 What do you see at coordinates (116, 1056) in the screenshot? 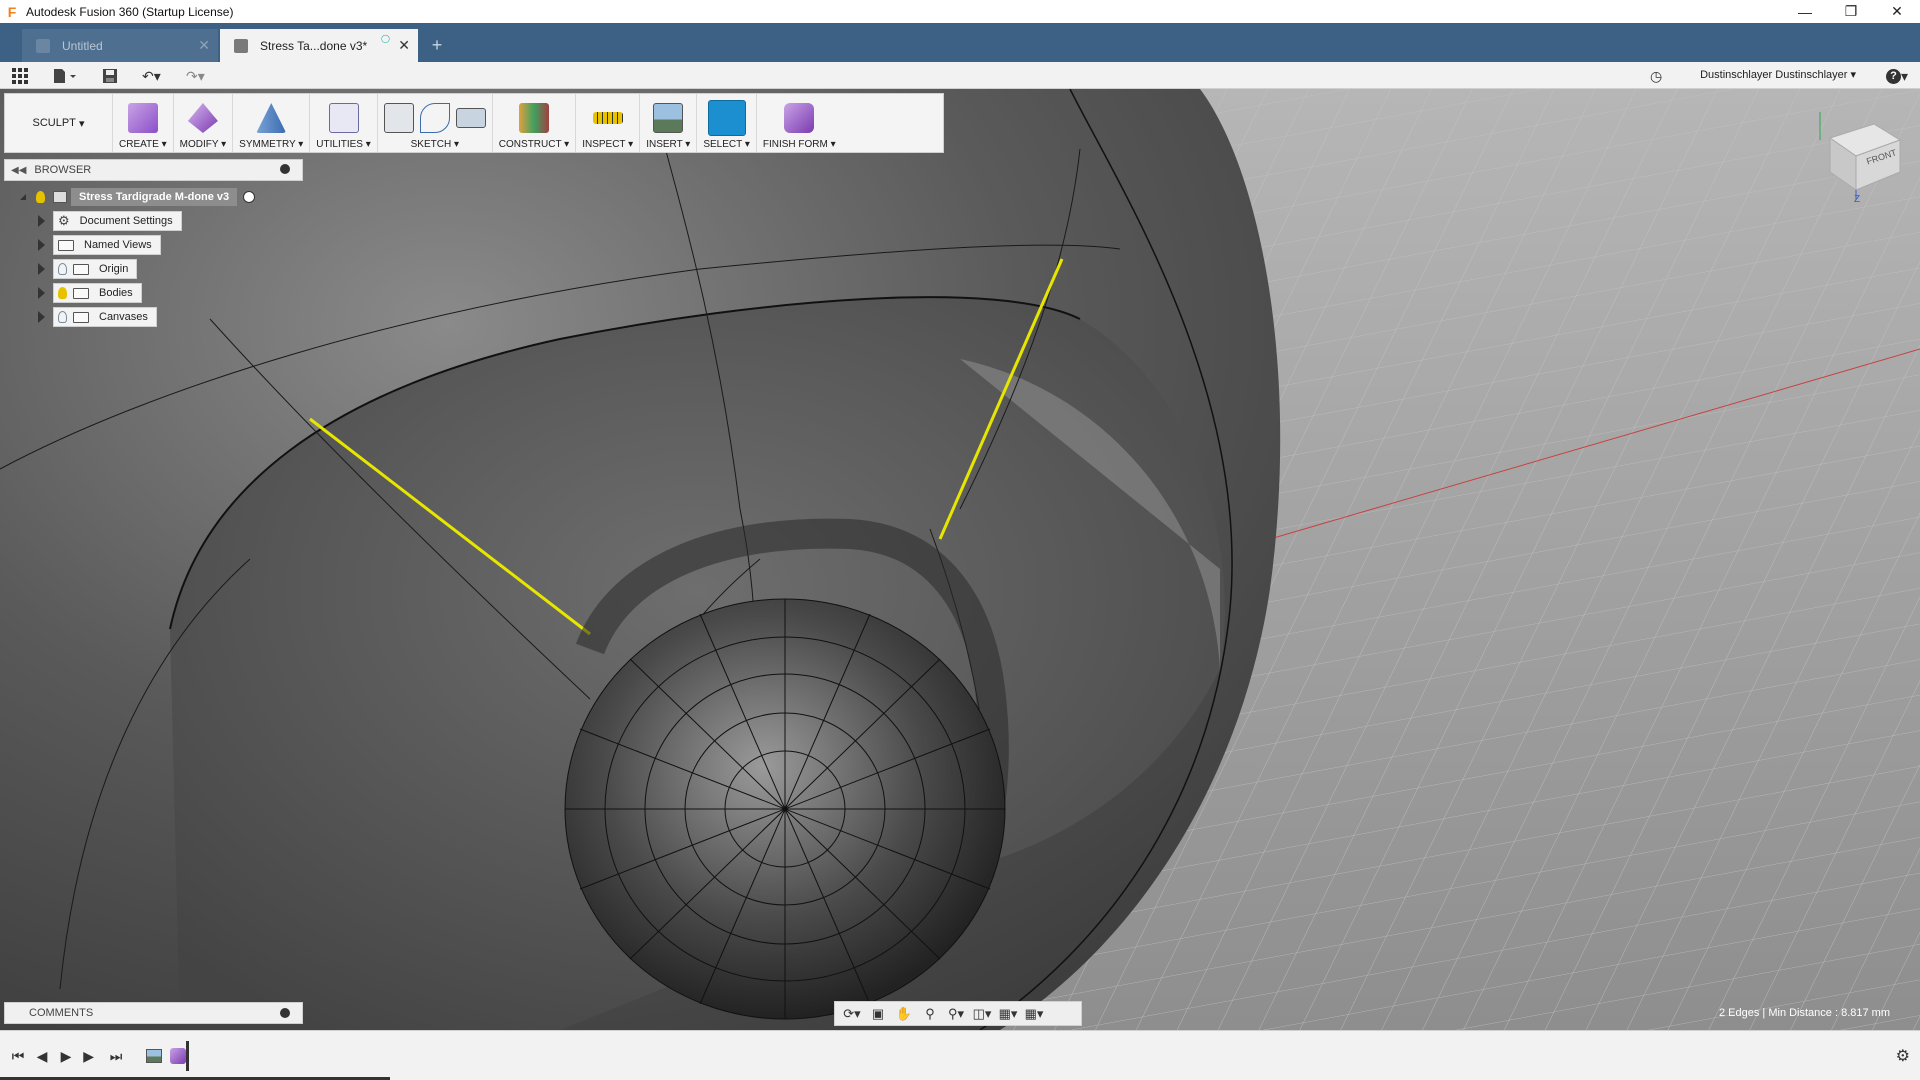
I see `go-to-end-icon: ⏭` at bounding box center [116, 1056].